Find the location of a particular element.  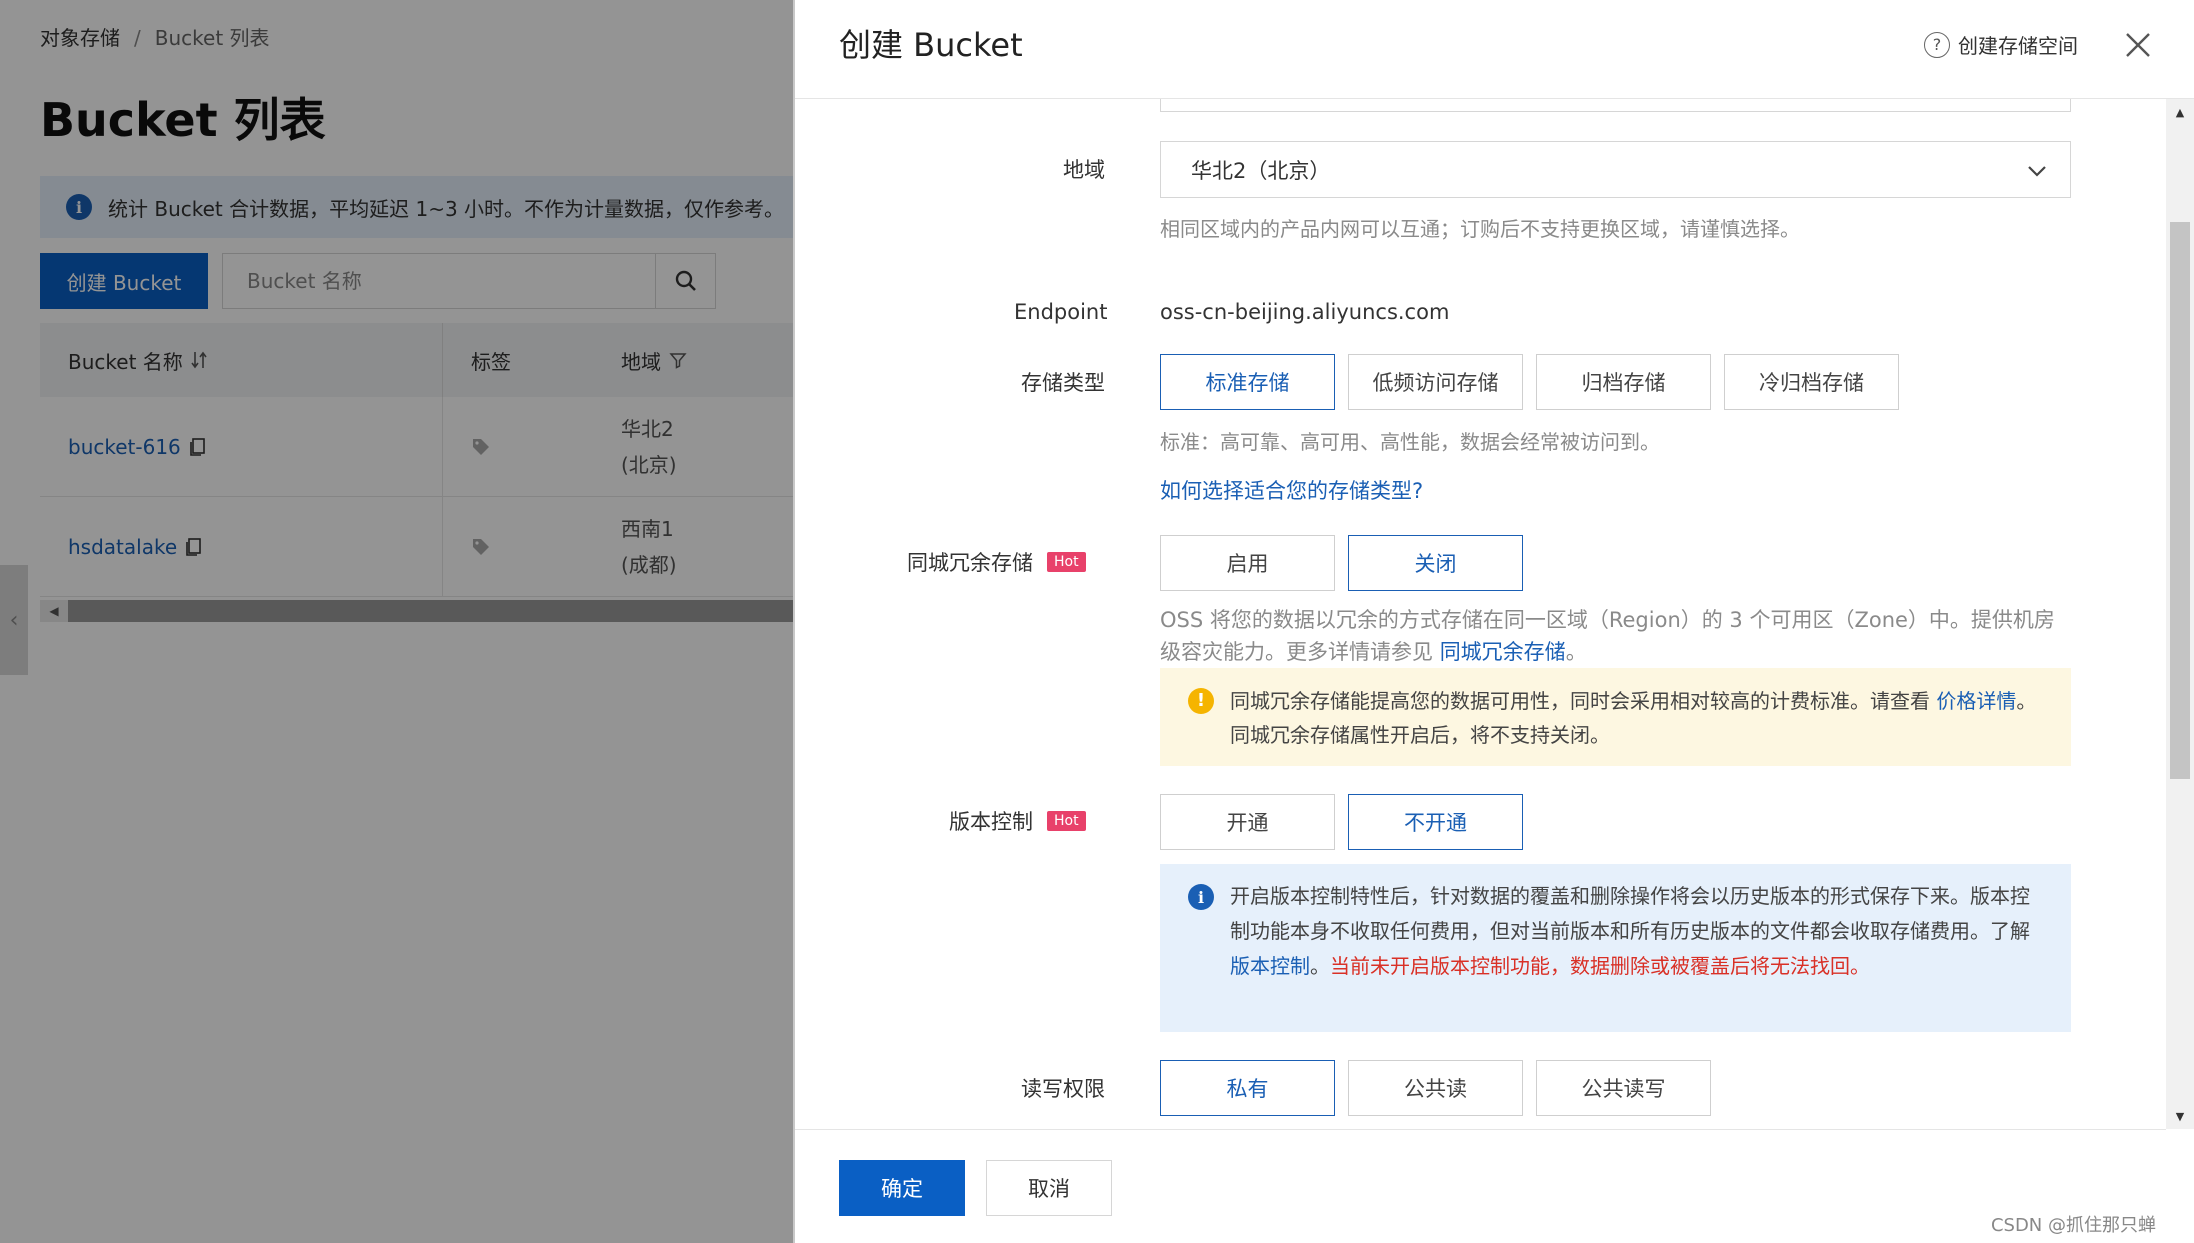

versioning-disable: 不开通 is located at coordinates (1435, 822).